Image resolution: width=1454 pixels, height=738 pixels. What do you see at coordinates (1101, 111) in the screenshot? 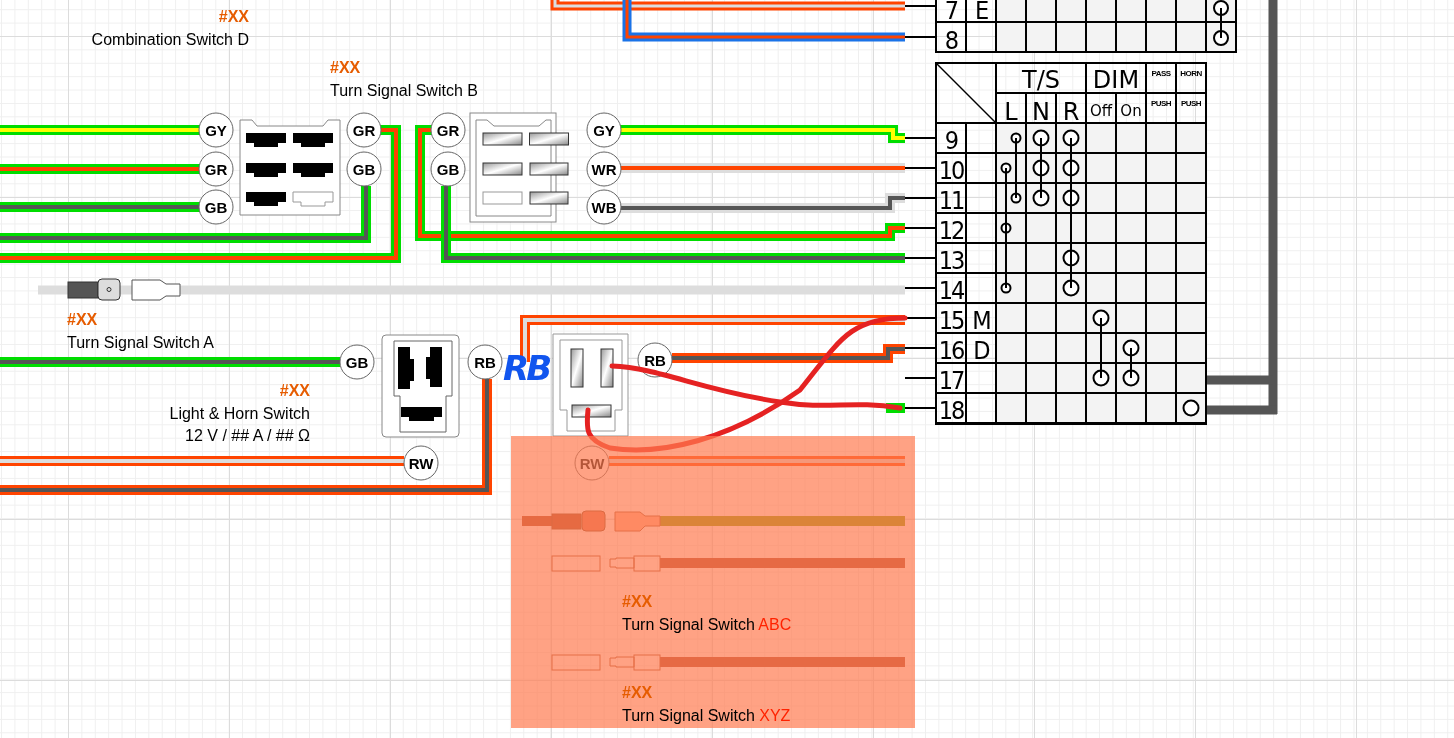
I see `column-header: Off` at bounding box center [1101, 111].